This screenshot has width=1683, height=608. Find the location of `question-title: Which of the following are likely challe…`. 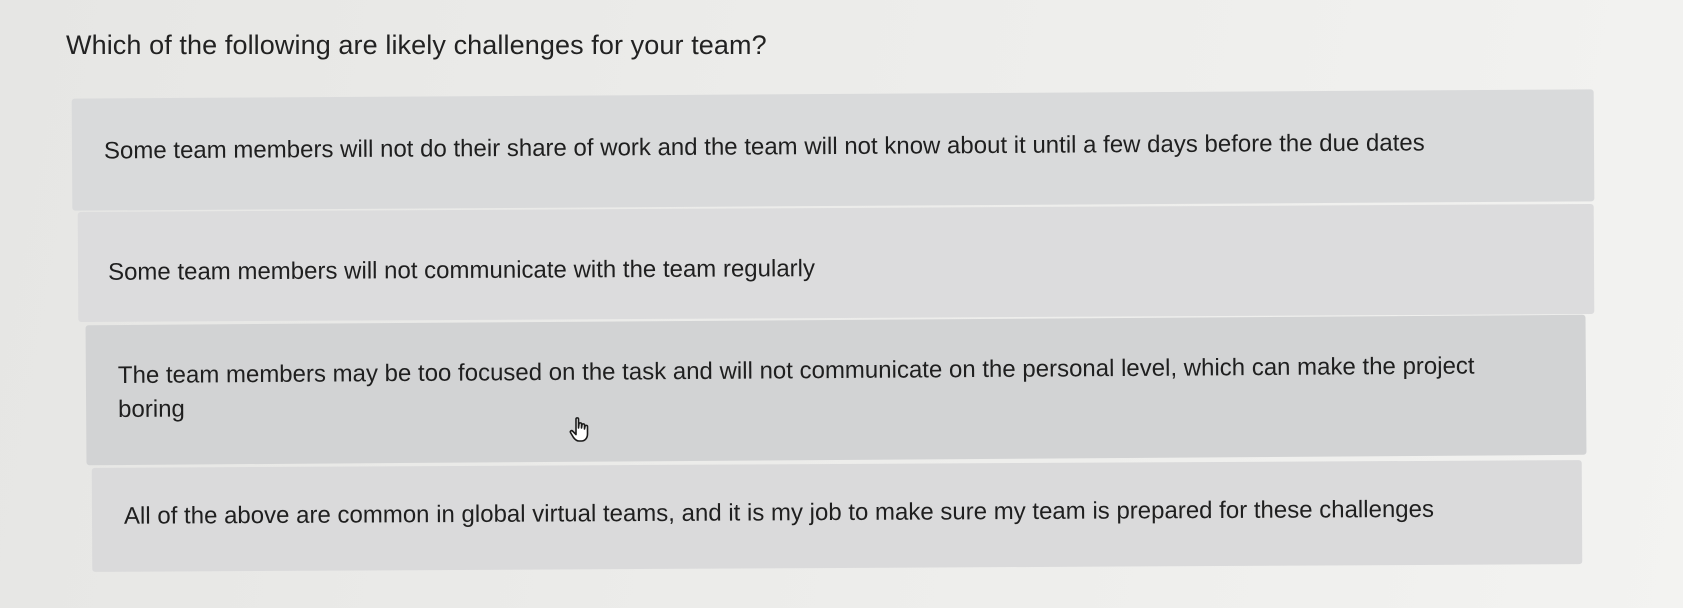

question-title: Which of the following are likely challe… is located at coordinates (416, 45).